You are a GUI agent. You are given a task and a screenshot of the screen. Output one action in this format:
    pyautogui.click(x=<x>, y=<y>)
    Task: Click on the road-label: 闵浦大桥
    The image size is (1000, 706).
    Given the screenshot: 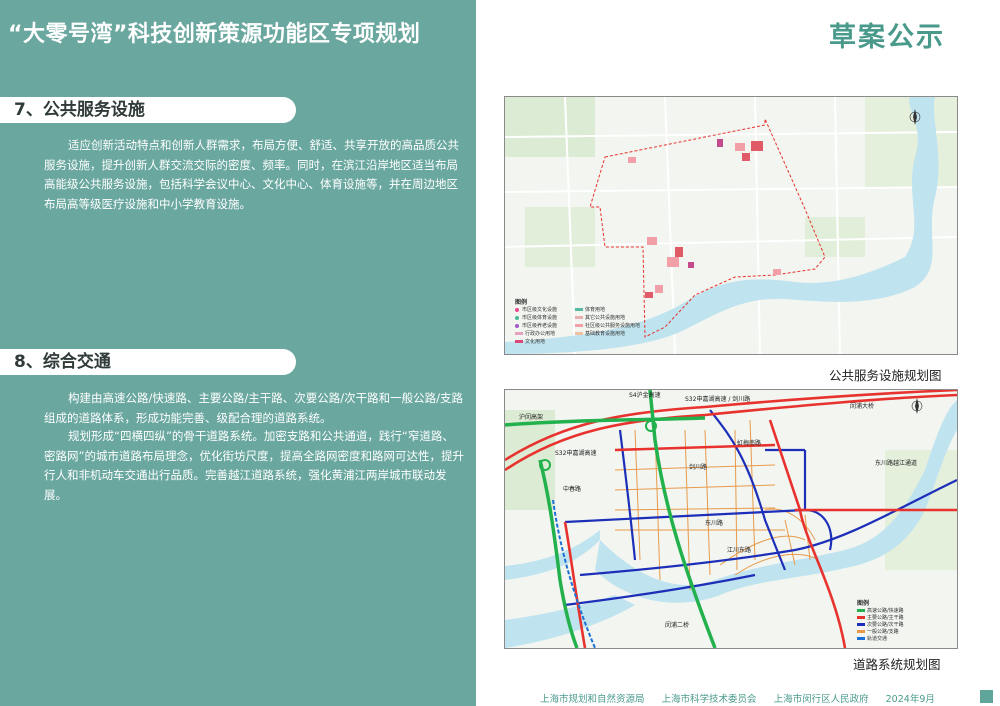 What is the action you would take?
    pyautogui.click(x=862, y=406)
    